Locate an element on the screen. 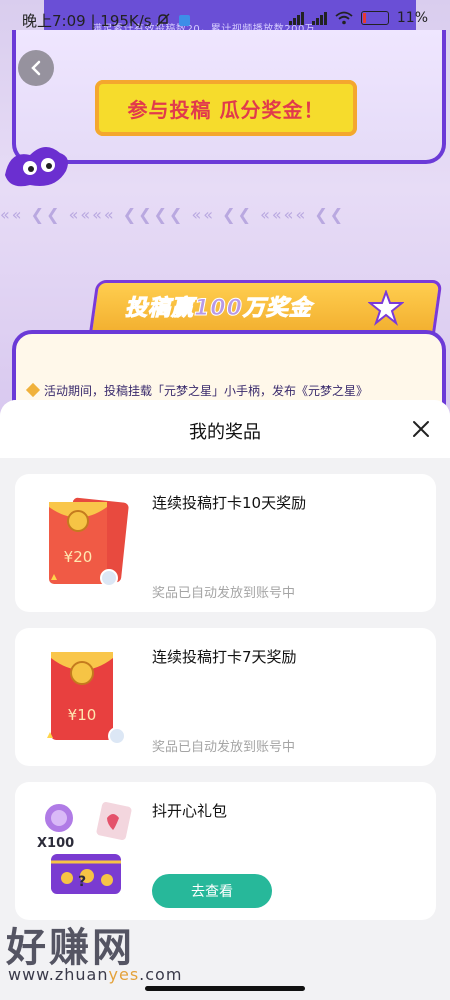 This screenshot has width=450, height=1000. chevron-left-icon is located at coordinates (36, 68).